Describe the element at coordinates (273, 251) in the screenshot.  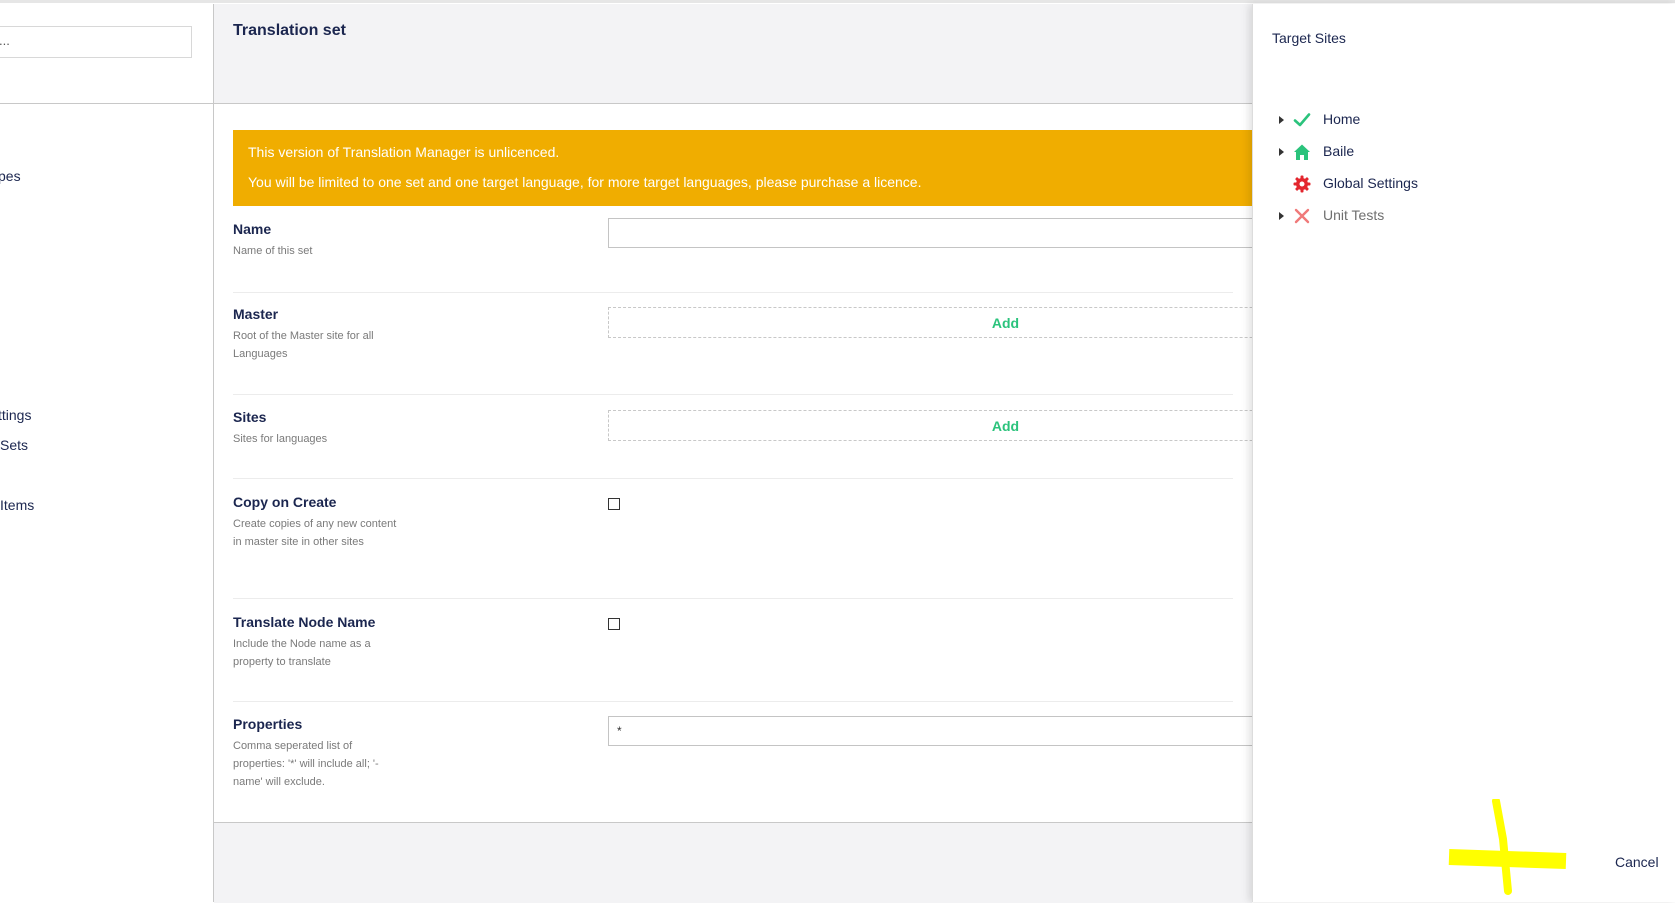
I see `property-description: Name of this set` at that location.